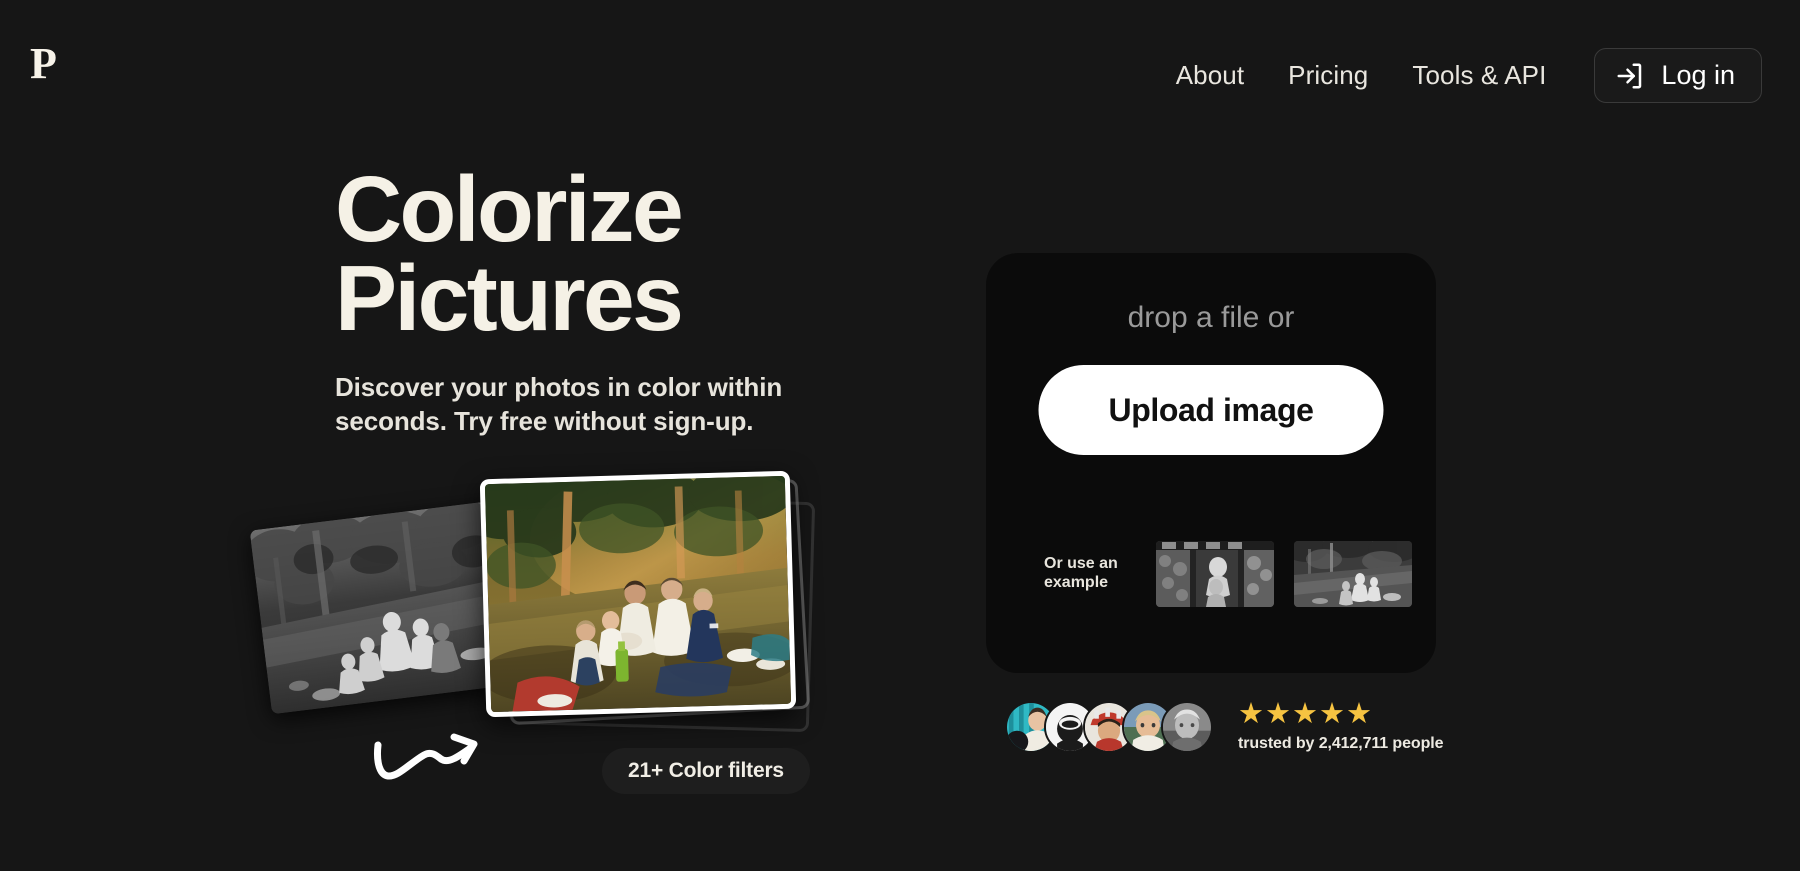  I want to click on photo-comparison-collage: 21+ Color filters, so click(560, 632).